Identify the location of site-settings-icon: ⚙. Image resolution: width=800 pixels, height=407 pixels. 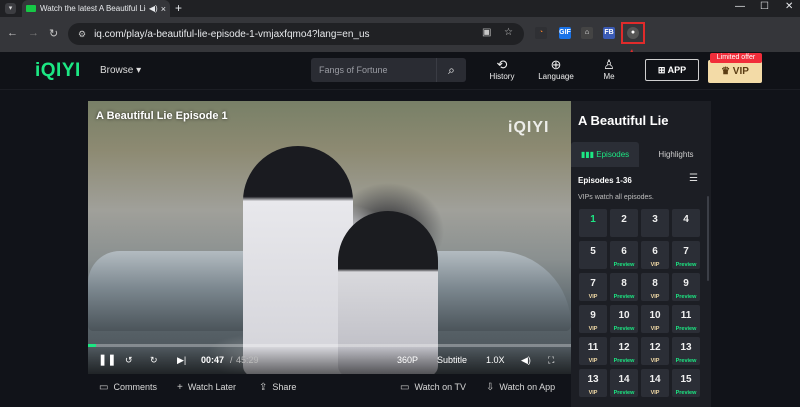
(82, 34).